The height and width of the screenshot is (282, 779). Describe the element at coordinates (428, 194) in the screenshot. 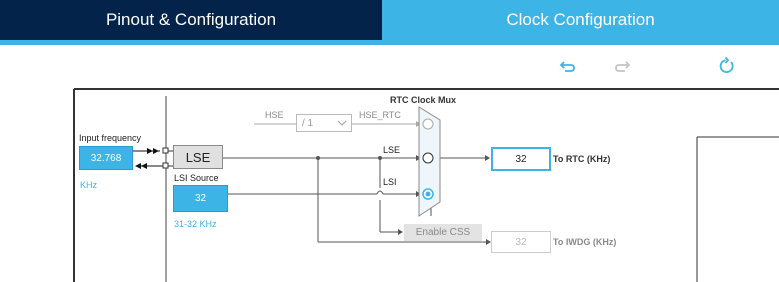

I see `mux-radio-lsi-dot` at that location.